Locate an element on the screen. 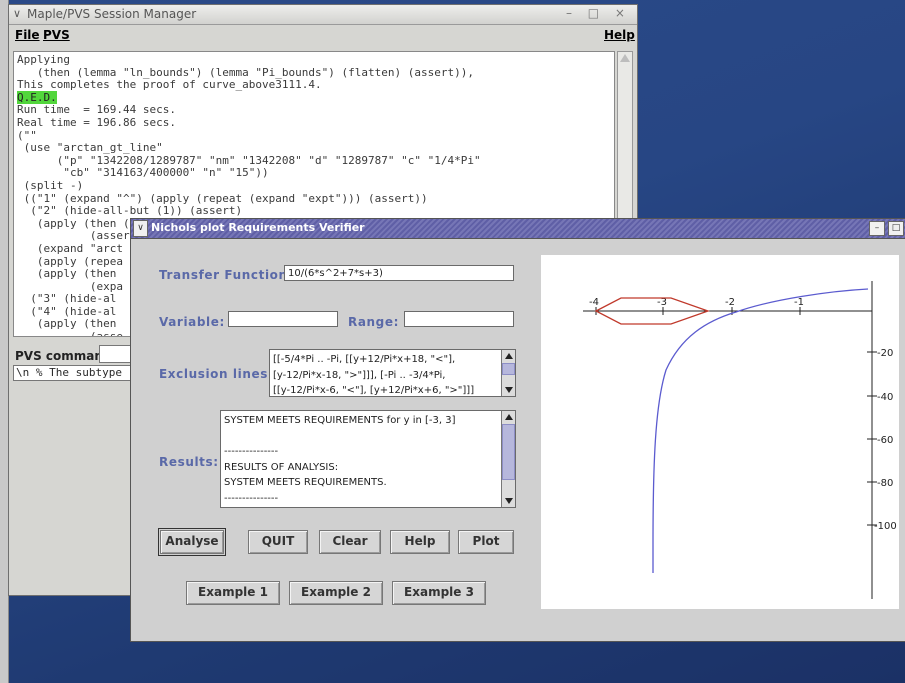 The image size is (905, 683). output-line: Real time = 196.86 secs. is located at coordinates (96, 122).